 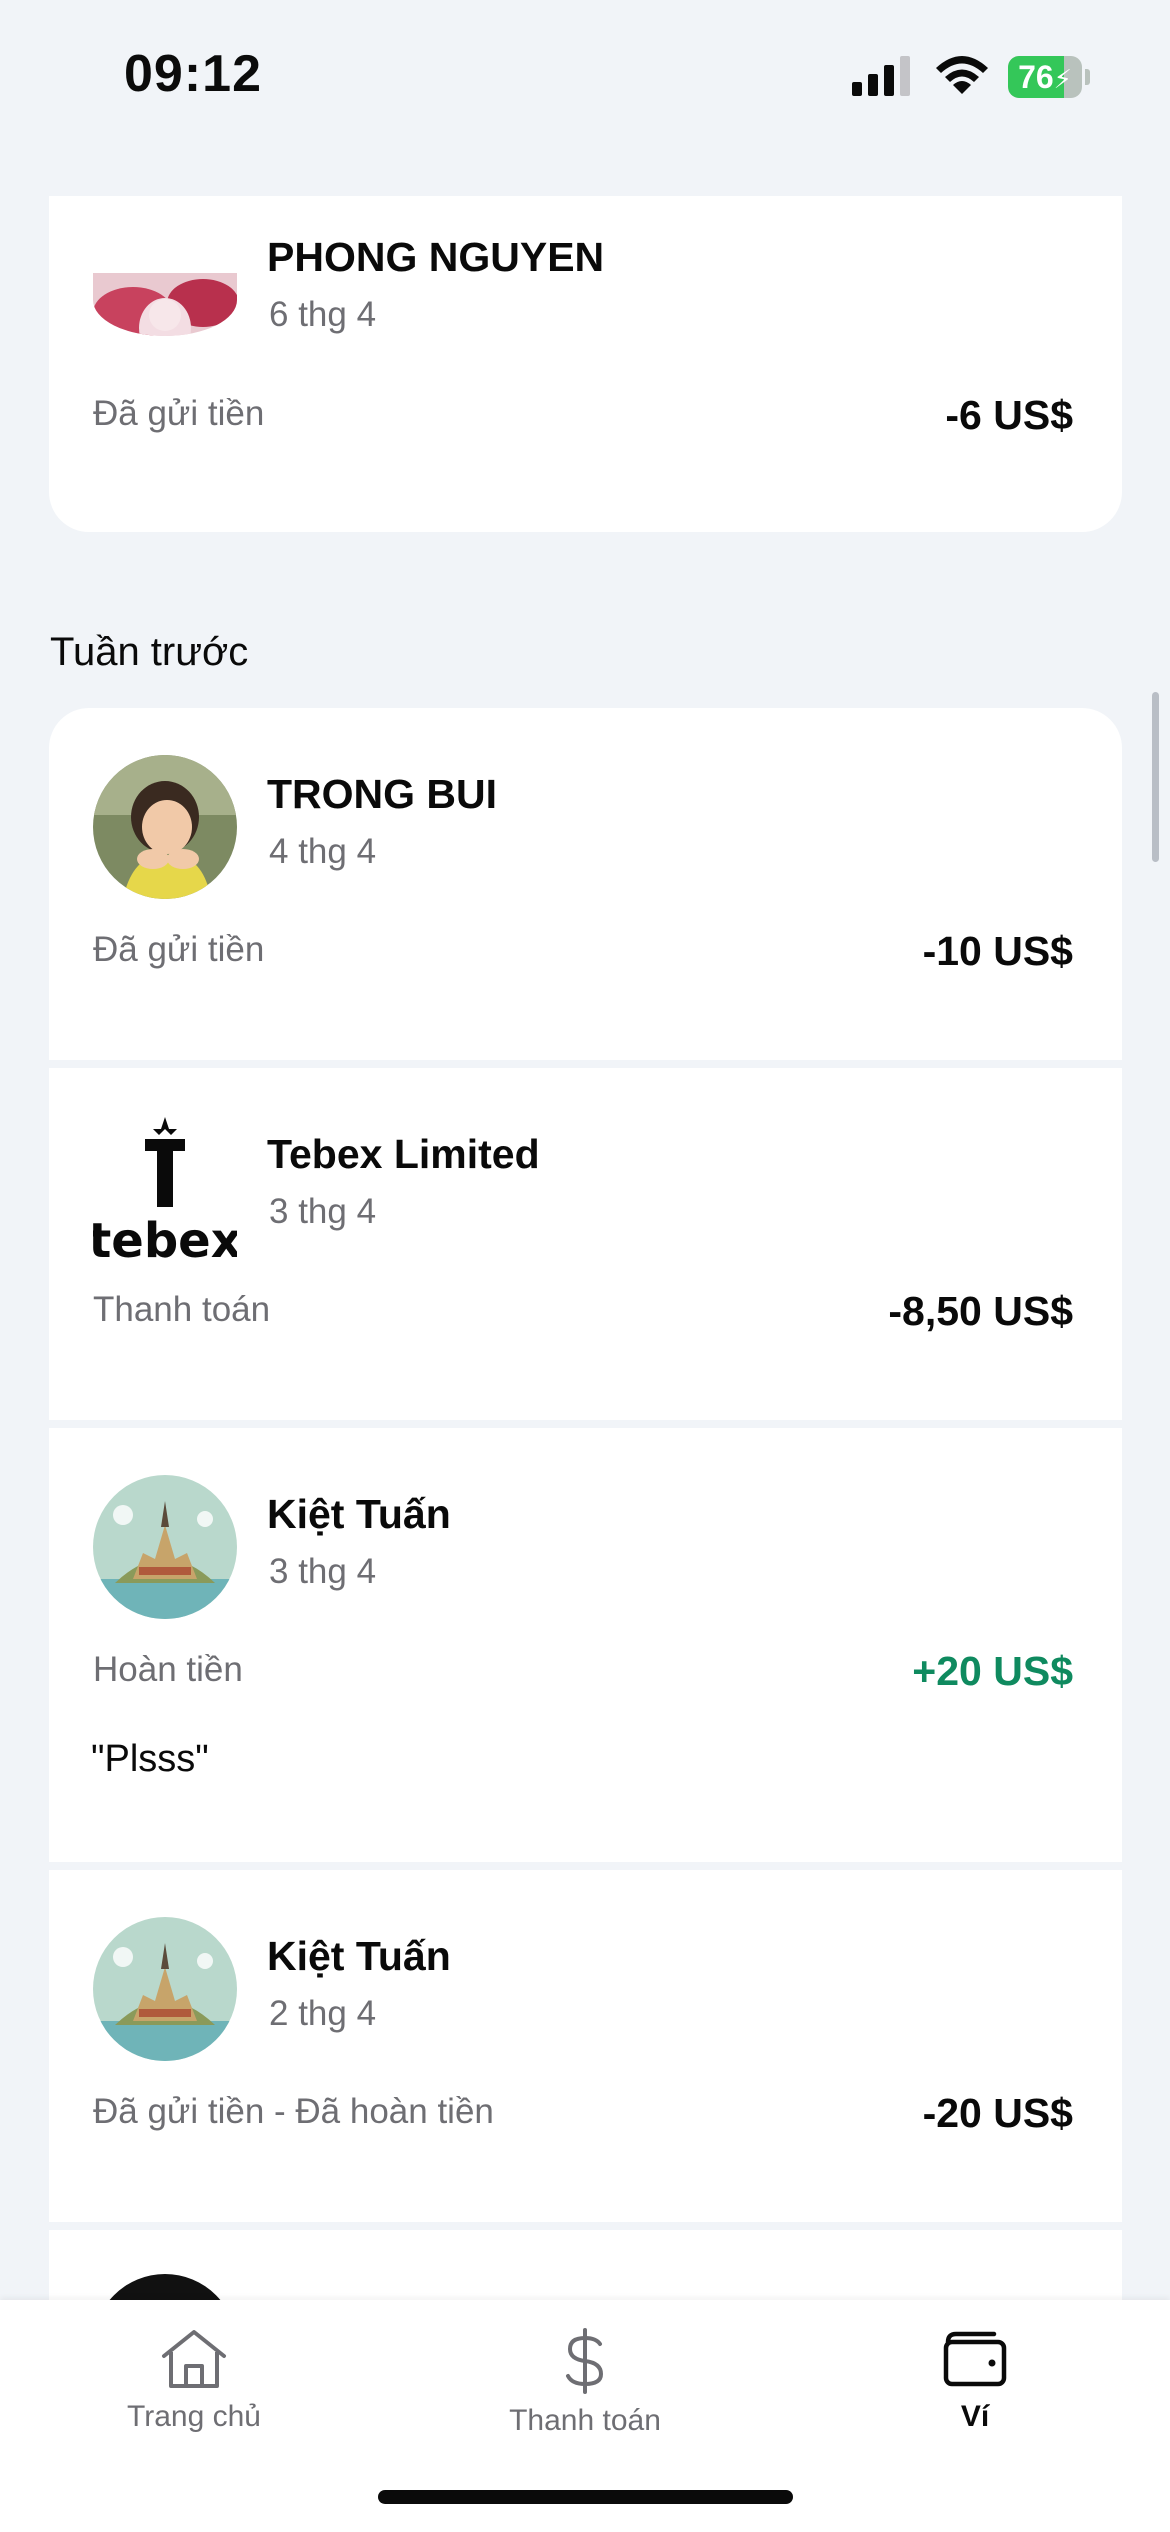 I want to click on home-icon, so click(x=194, y=2359).